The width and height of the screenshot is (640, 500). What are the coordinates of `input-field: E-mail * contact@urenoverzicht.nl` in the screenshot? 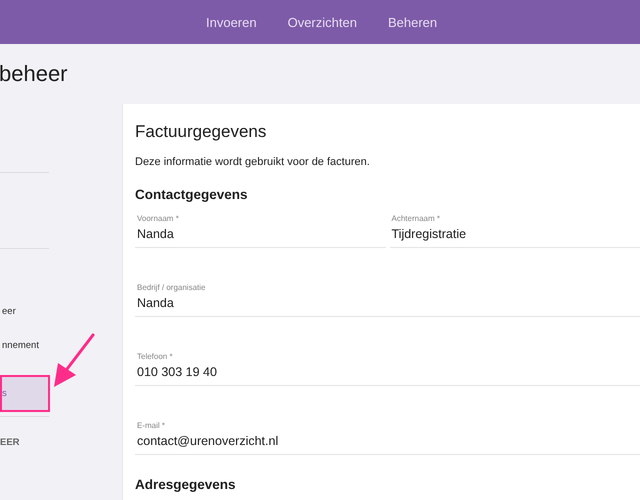 It's located at (387, 437).